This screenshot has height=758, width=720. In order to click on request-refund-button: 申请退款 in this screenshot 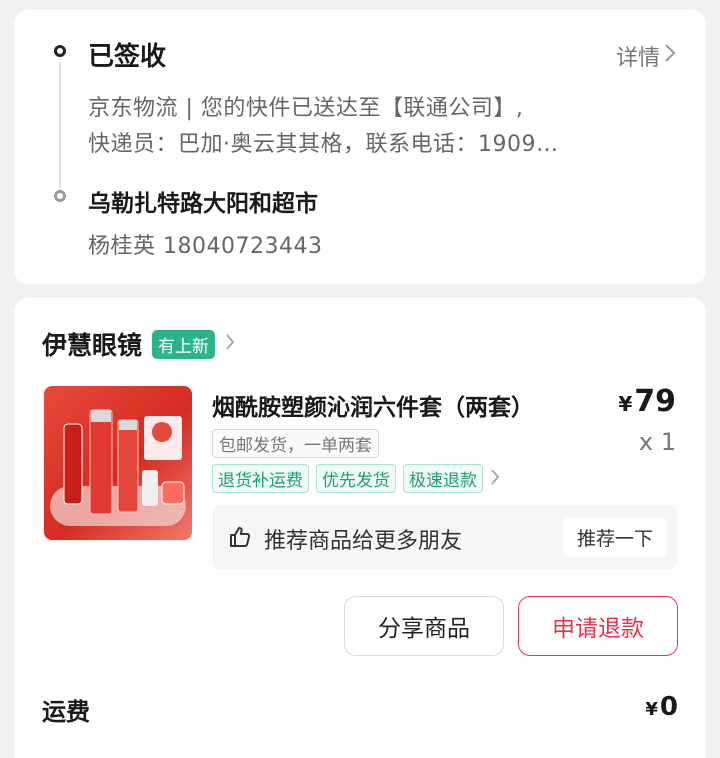, I will do `click(598, 626)`.